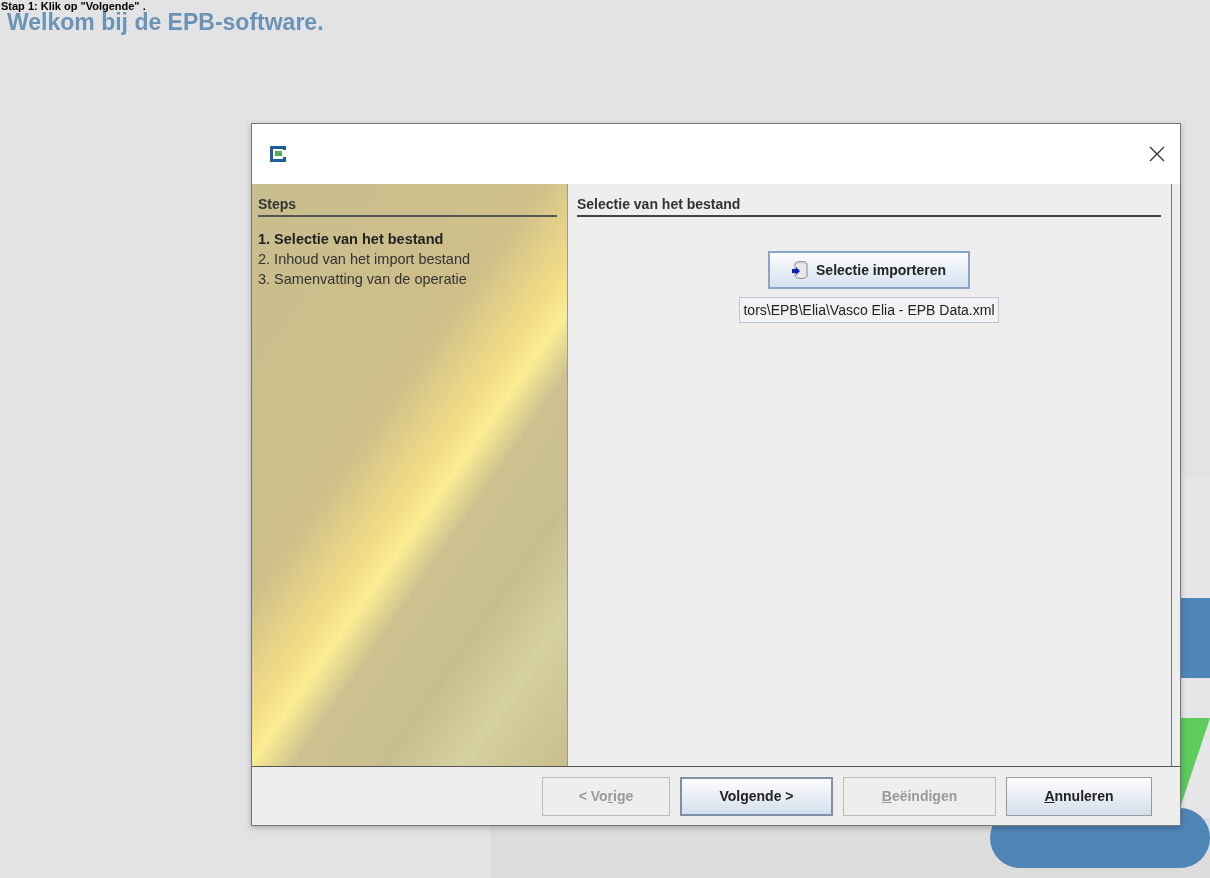  I want to click on wizard-button: Volgende >, so click(756, 796).